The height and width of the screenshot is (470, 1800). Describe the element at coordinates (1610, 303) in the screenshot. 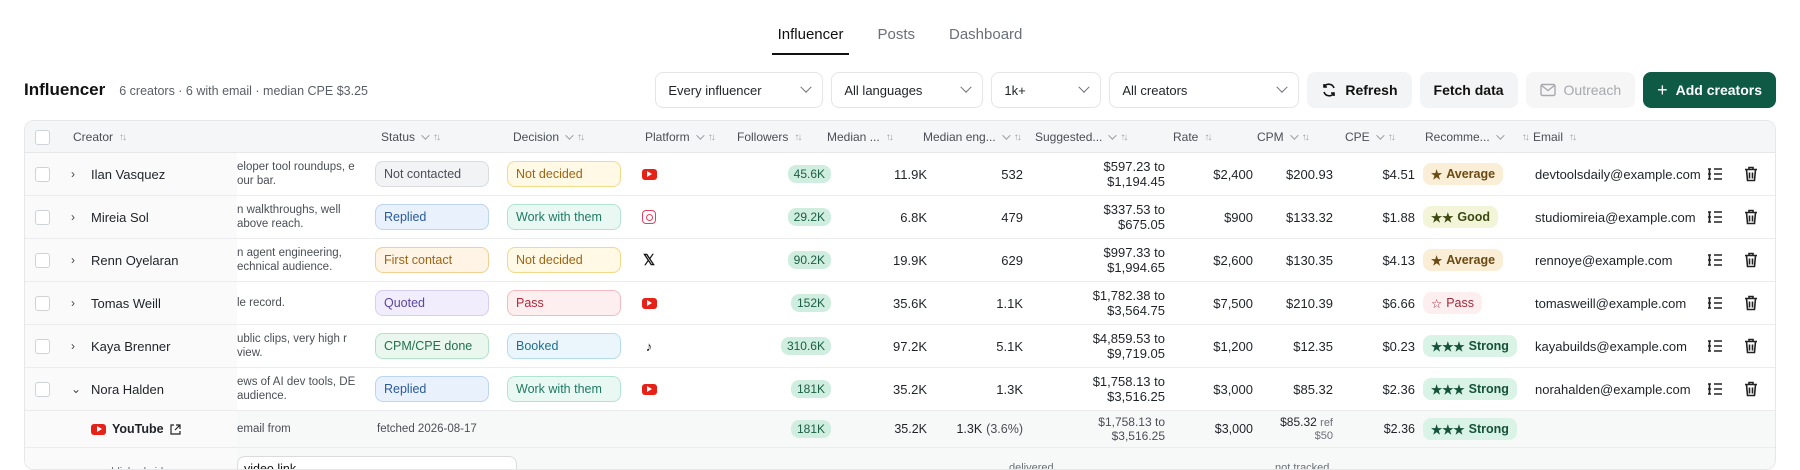

I see `email-cell: tomasweill@example.com` at that location.